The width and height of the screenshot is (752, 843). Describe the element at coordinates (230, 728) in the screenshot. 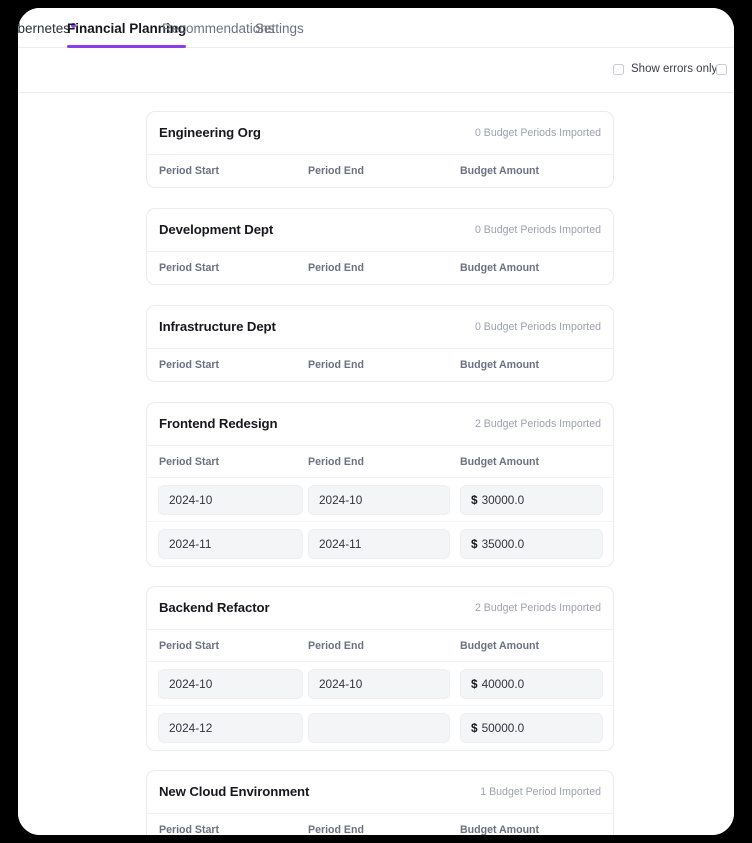

I see `period-start-input: 2024-12` at that location.